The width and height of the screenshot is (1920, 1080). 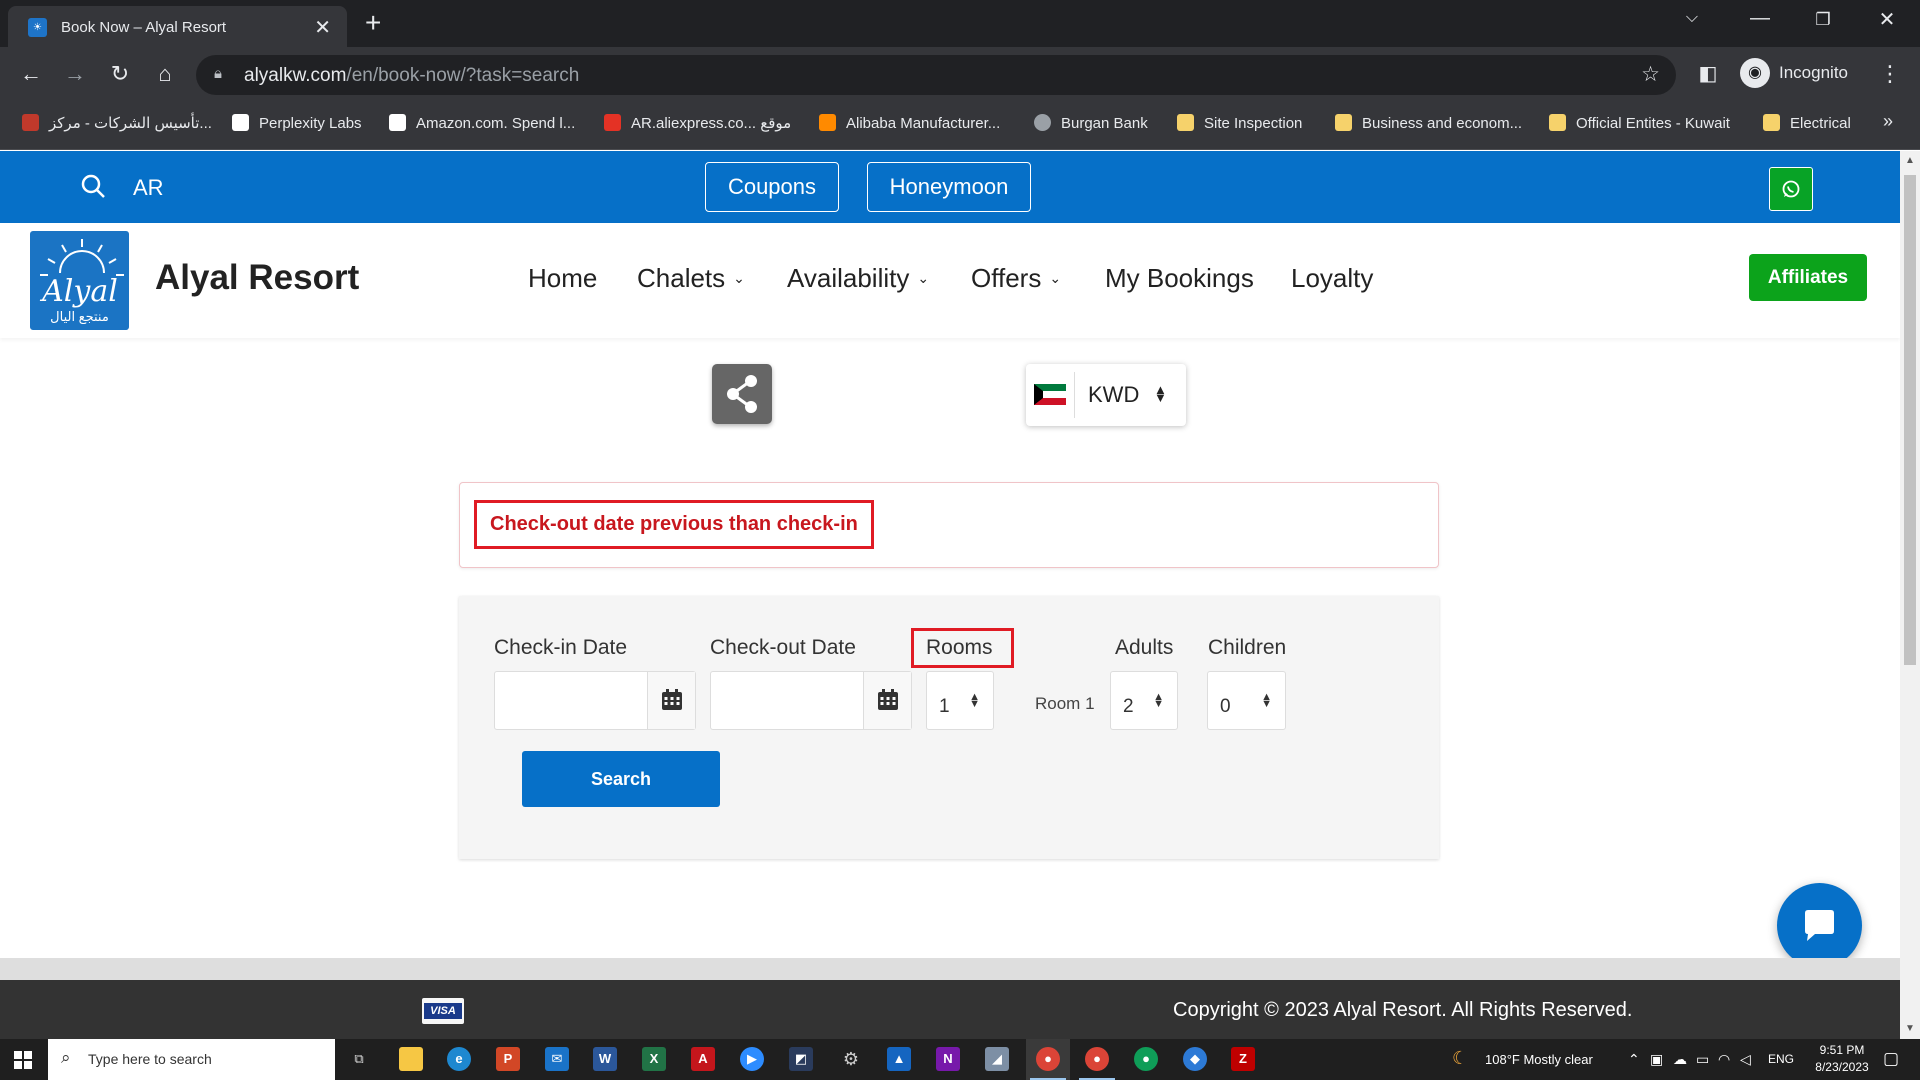 What do you see at coordinates (1243, 1059) in the screenshot?
I see `filezilla-icon: Z` at bounding box center [1243, 1059].